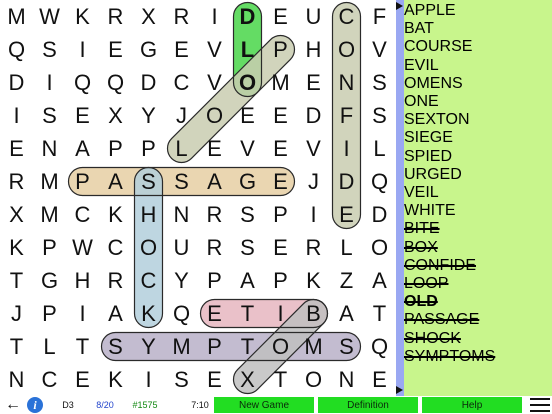  Describe the element at coordinates (181, 247) in the screenshot. I see `grid-cell: U` at that location.